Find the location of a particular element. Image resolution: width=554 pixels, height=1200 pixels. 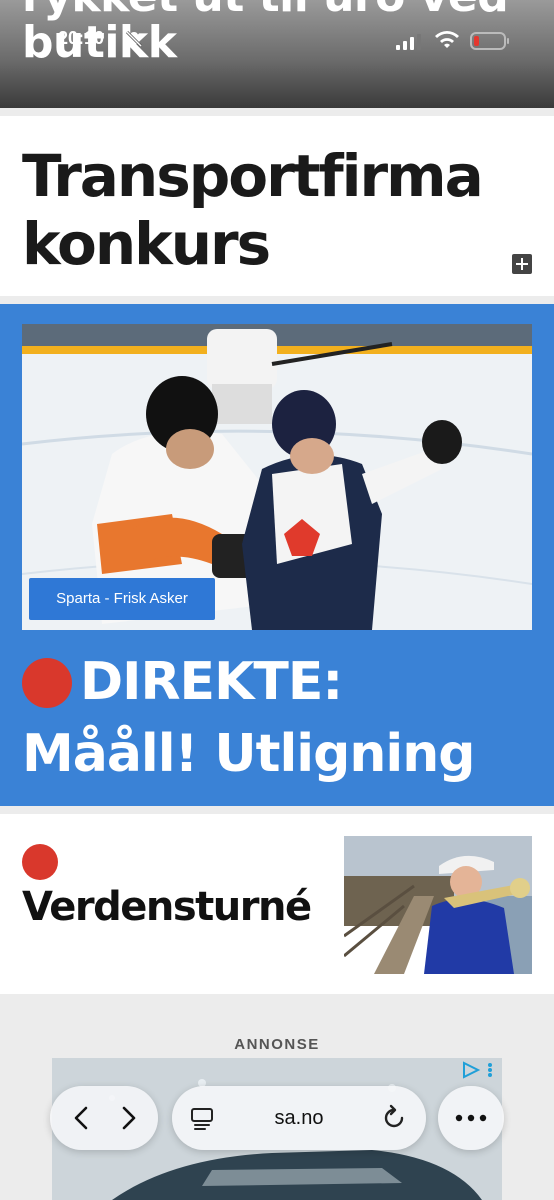

trumpet-player-photo is located at coordinates (438, 905).